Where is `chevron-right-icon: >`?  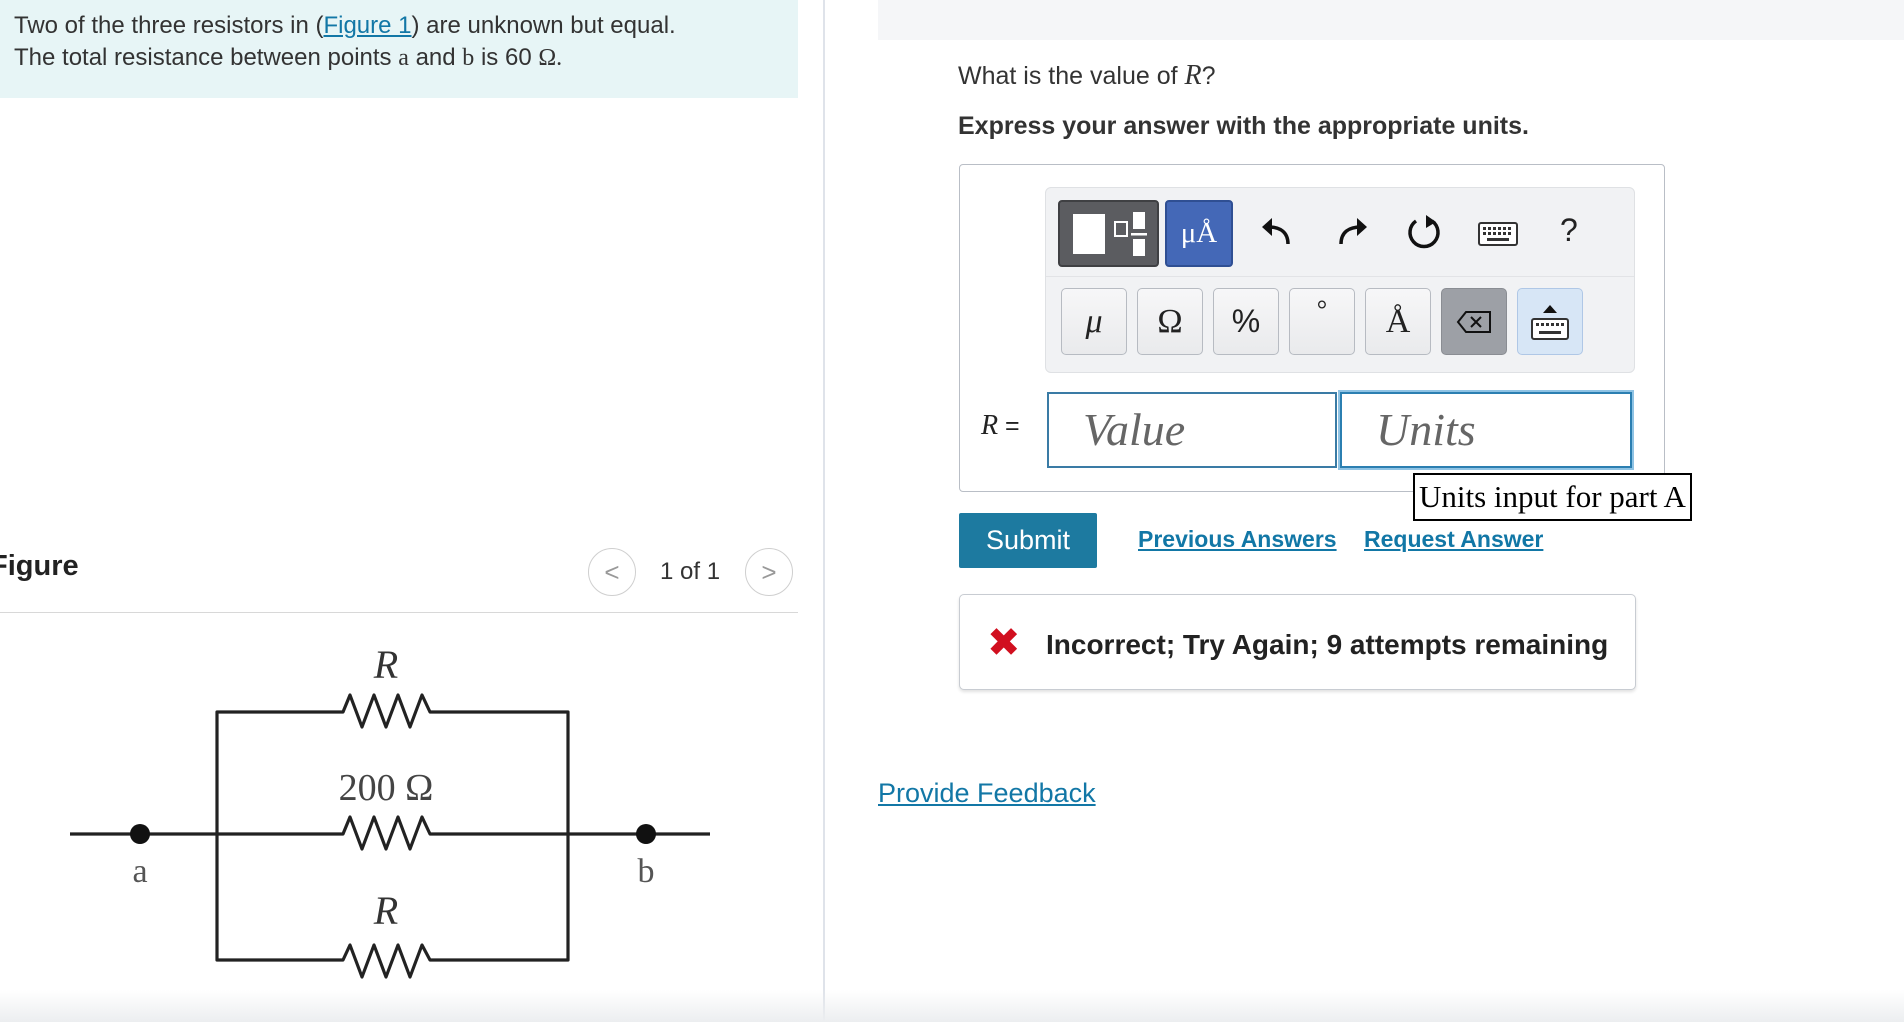 chevron-right-icon: > is located at coordinates (769, 571).